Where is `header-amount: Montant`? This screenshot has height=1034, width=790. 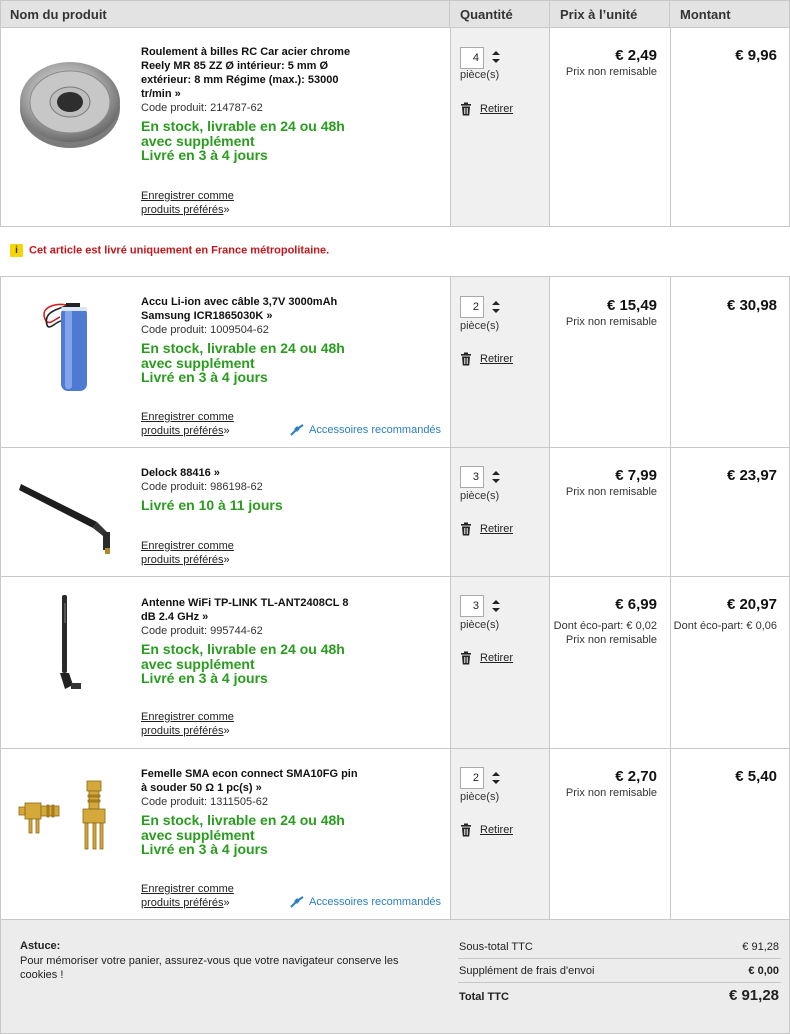
header-amount: Montant is located at coordinates (705, 14).